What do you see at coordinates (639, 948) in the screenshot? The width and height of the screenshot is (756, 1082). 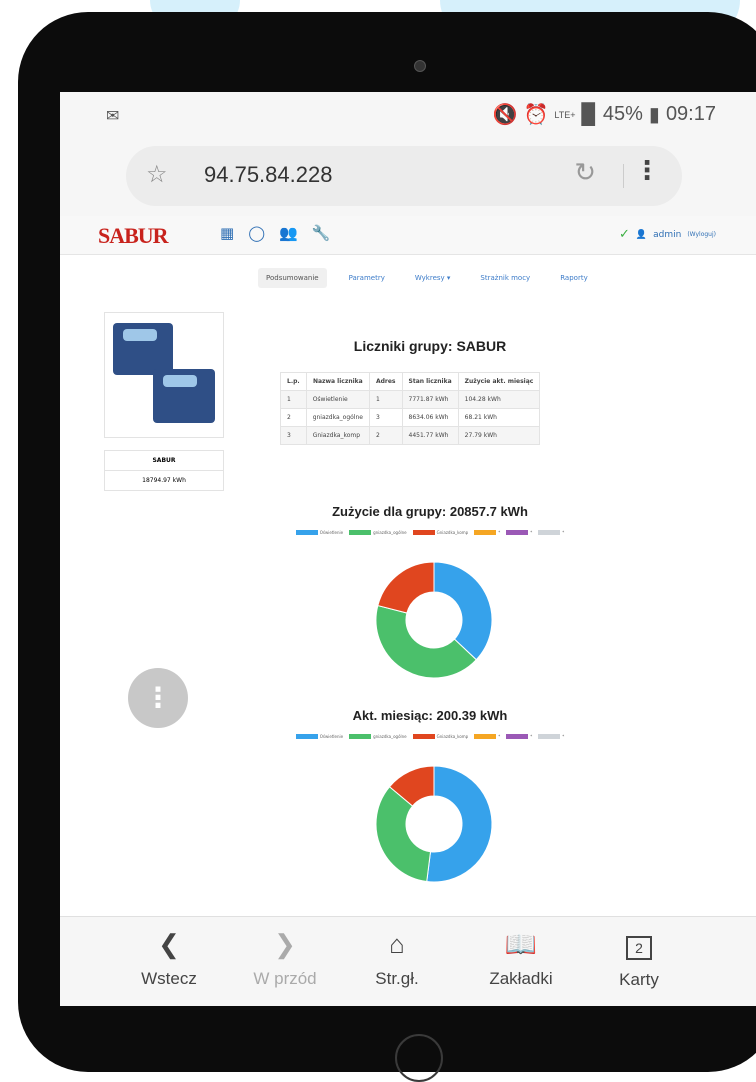 I see `tabs-count: 2` at bounding box center [639, 948].